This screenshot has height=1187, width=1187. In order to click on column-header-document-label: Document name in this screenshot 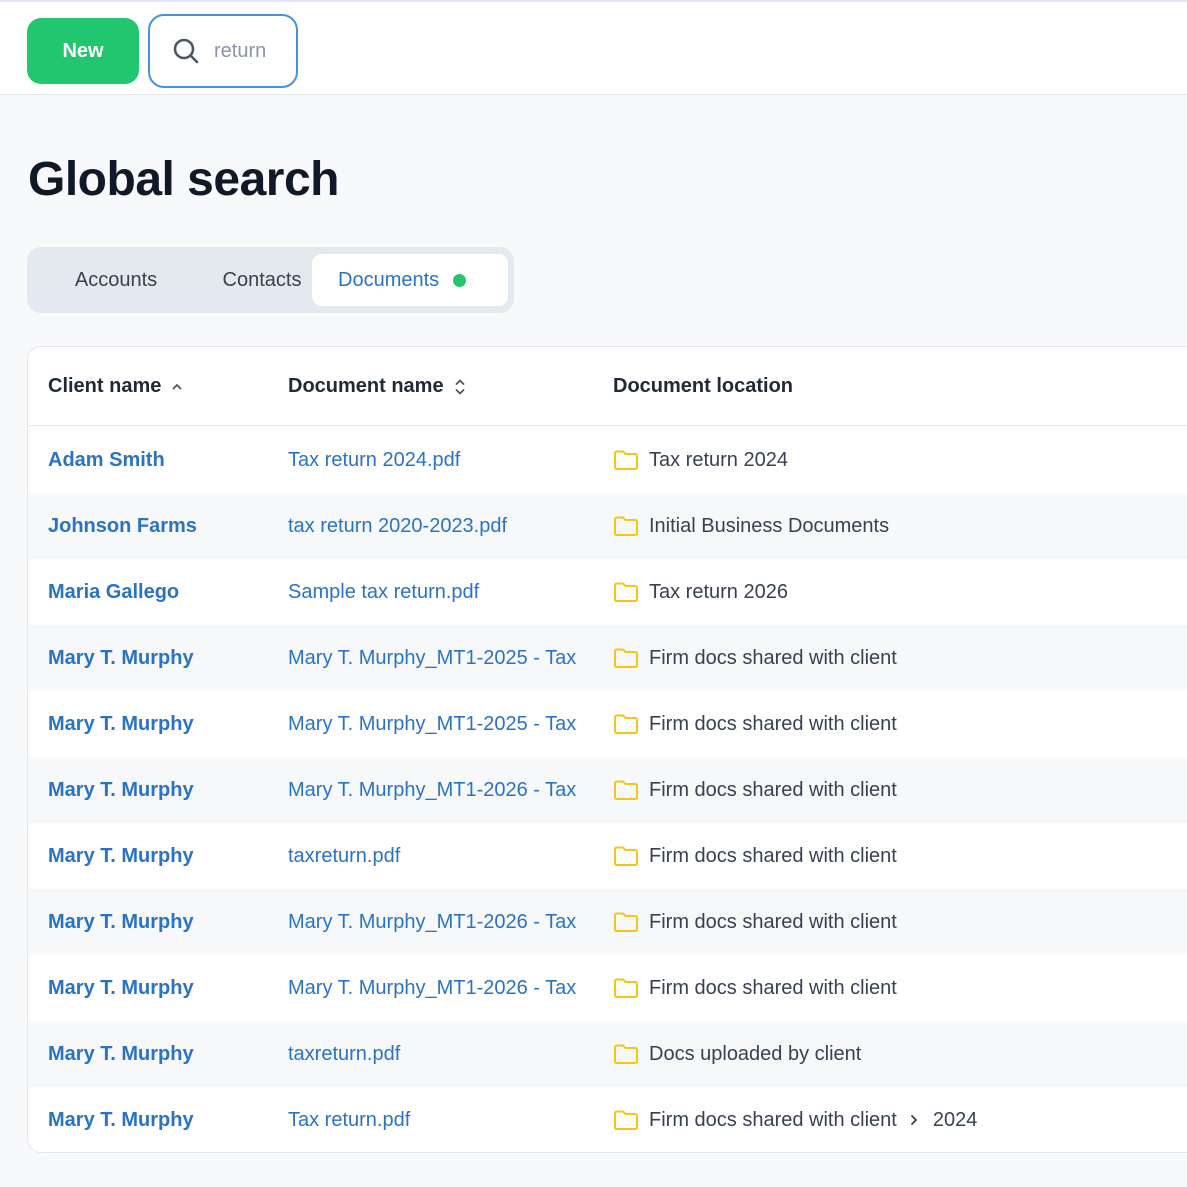, I will do `click(366, 386)`.